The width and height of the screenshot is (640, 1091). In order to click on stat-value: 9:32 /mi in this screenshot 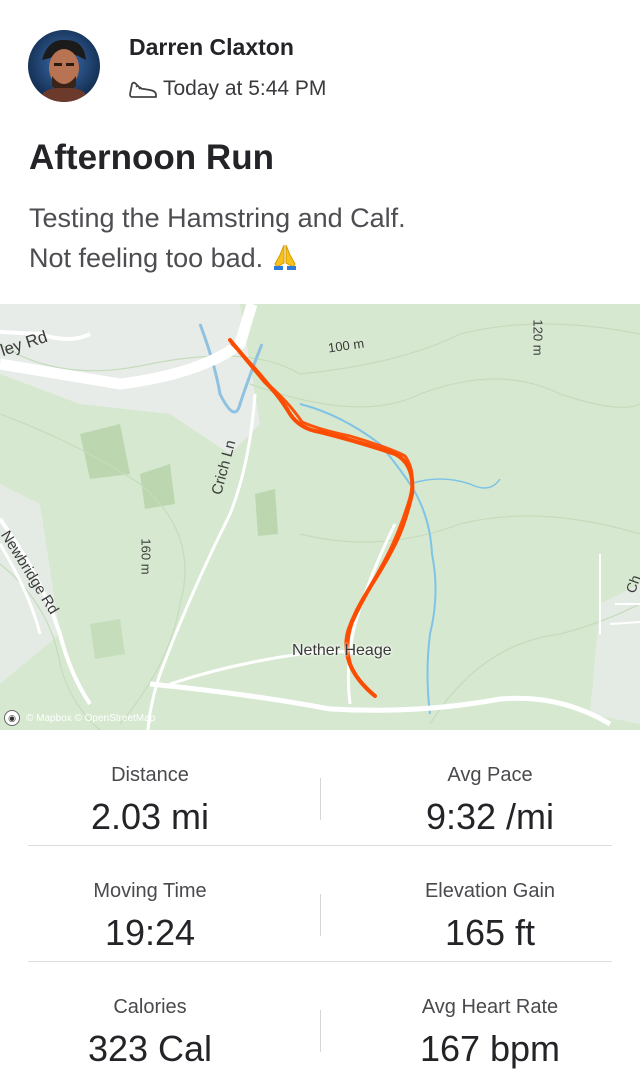, I will do `click(490, 816)`.